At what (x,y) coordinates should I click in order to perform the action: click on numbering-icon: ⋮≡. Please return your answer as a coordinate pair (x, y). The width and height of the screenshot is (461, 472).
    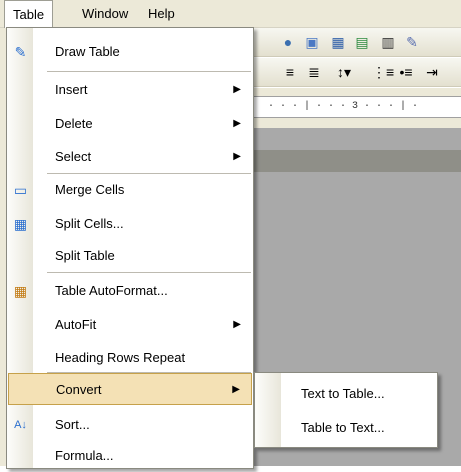
    Looking at the image, I should click on (383, 72).